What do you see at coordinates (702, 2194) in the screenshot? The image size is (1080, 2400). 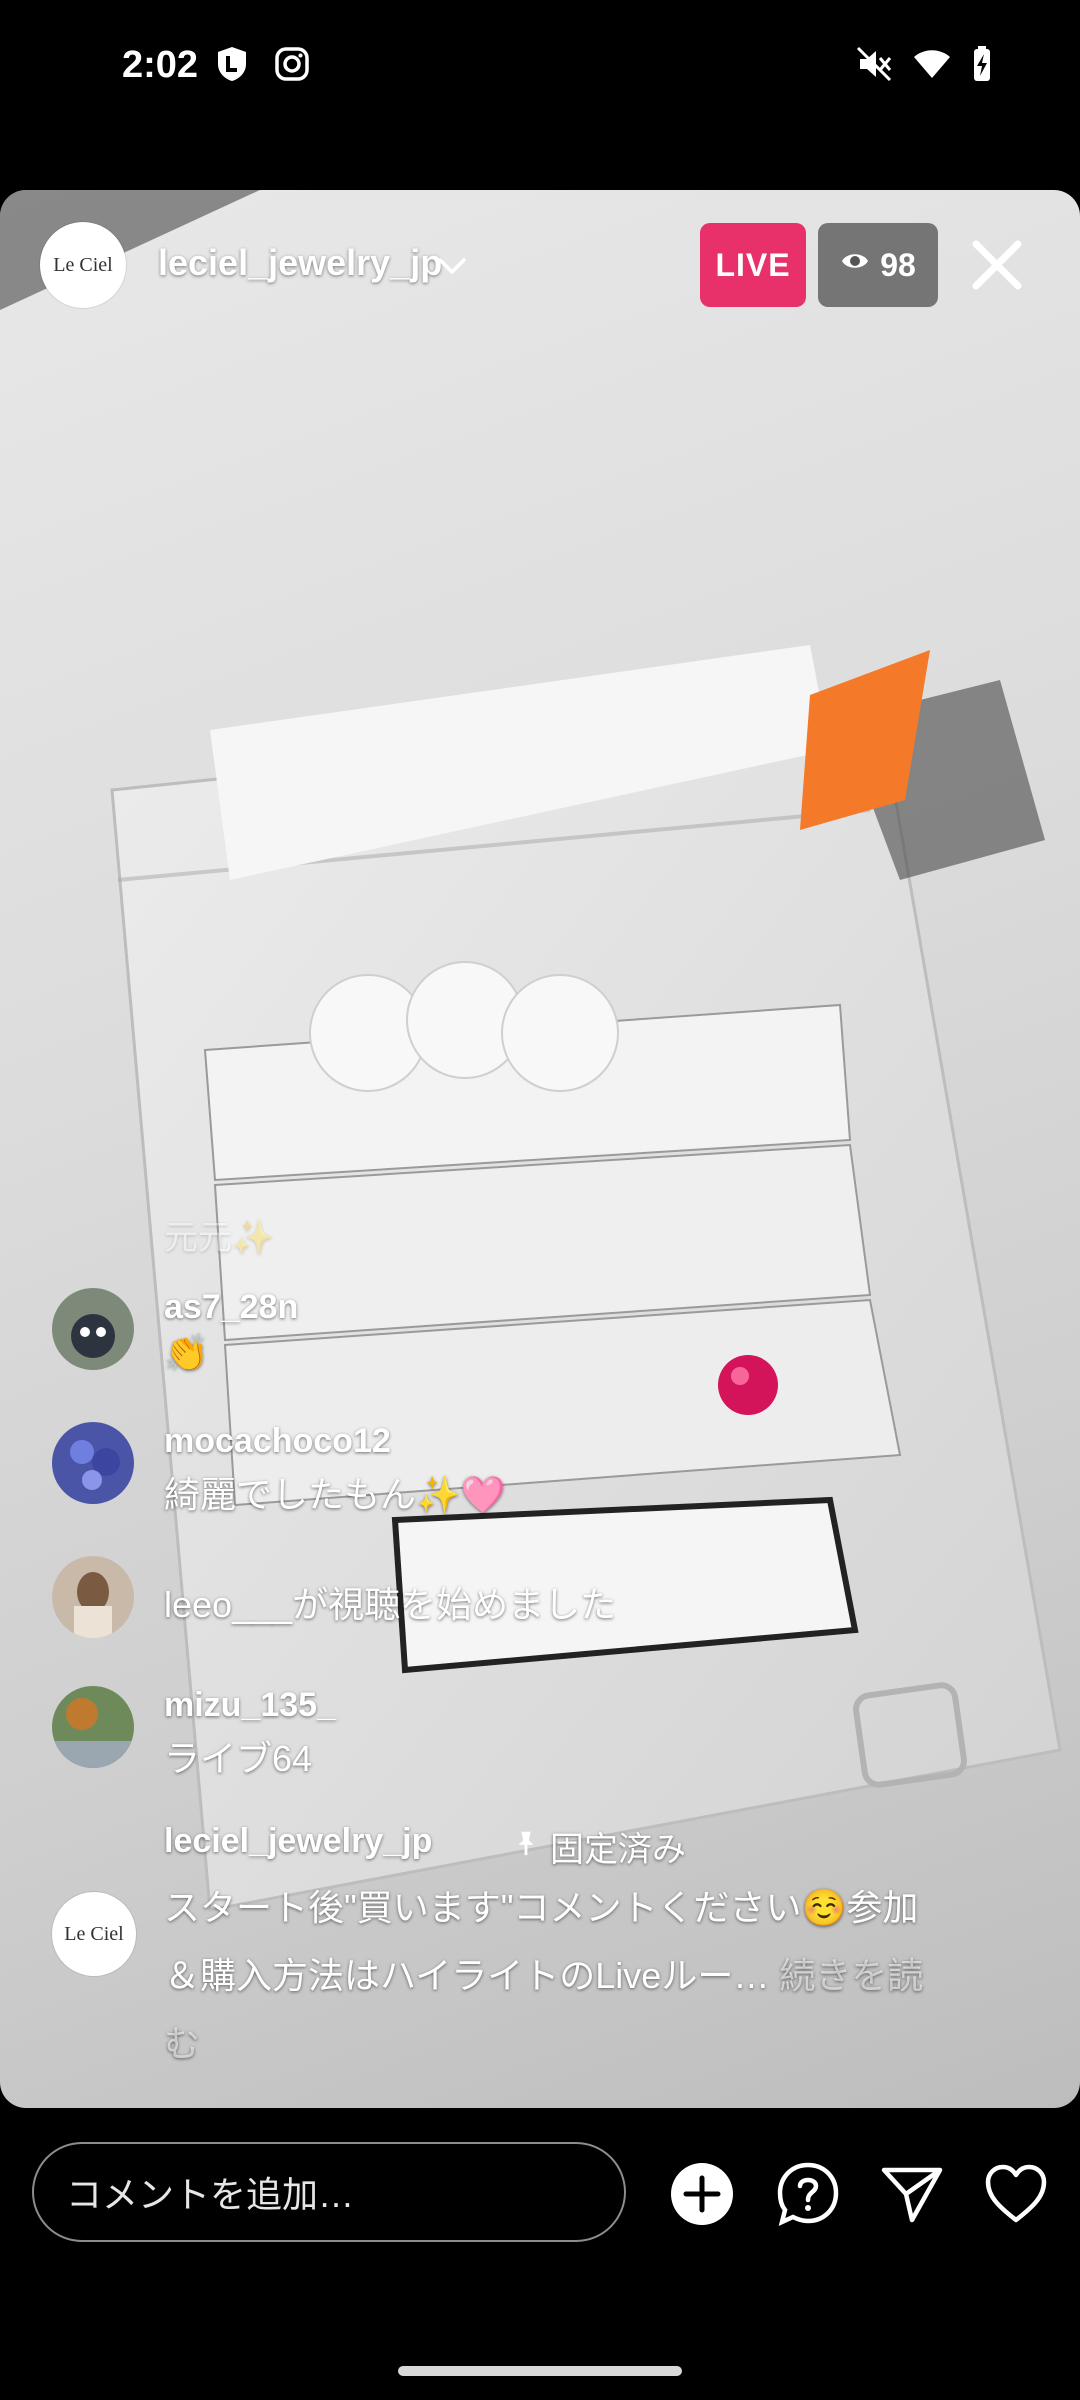 I see `add-icon` at bounding box center [702, 2194].